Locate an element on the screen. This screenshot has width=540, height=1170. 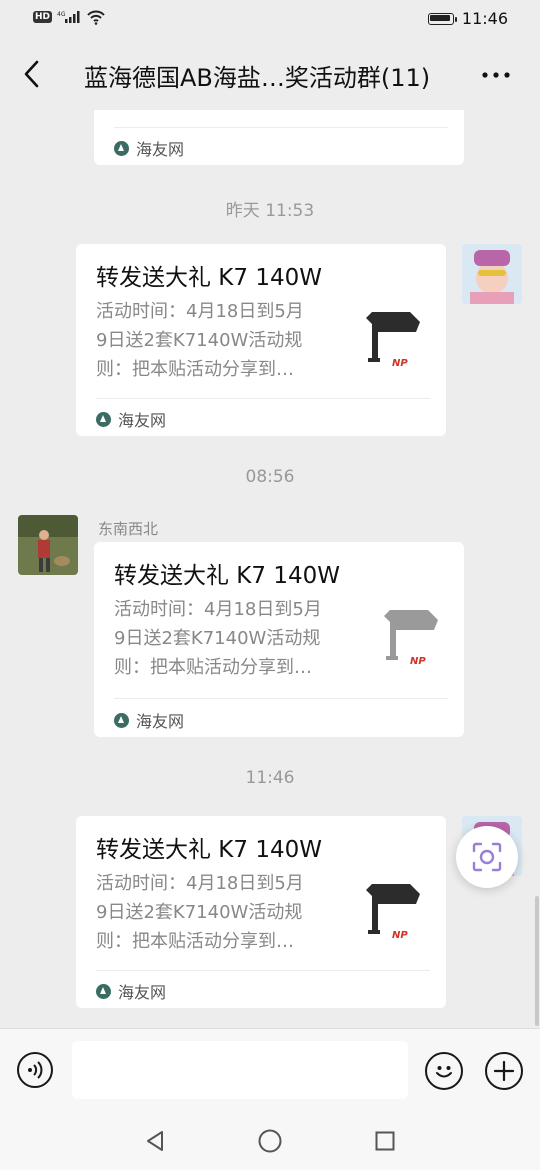
battery-icon is located at coordinates (442, 18).